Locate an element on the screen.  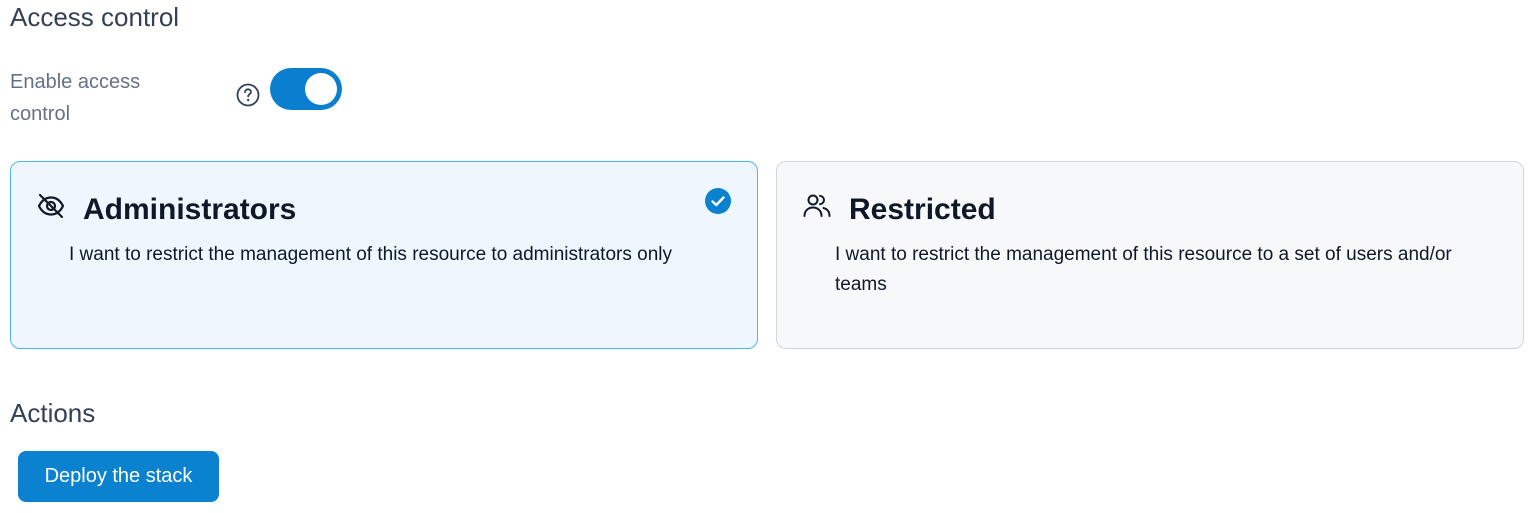
actions-heading: Actions is located at coordinates (53, 413).